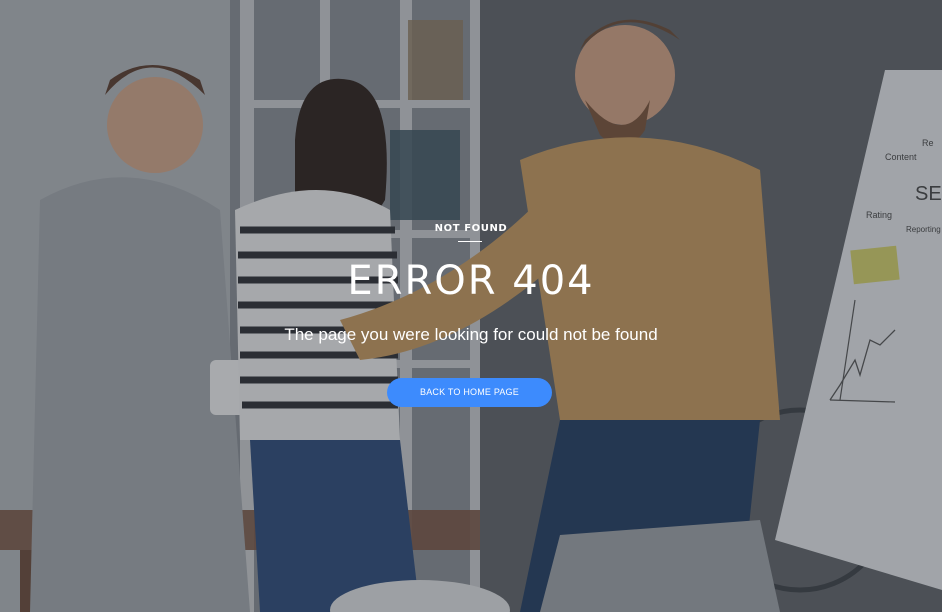 The width and height of the screenshot is (942, 612). Describe the element at coordinates (471, 228) in the screenshot. I see `not-found-label: NOT FOUND` at that location.